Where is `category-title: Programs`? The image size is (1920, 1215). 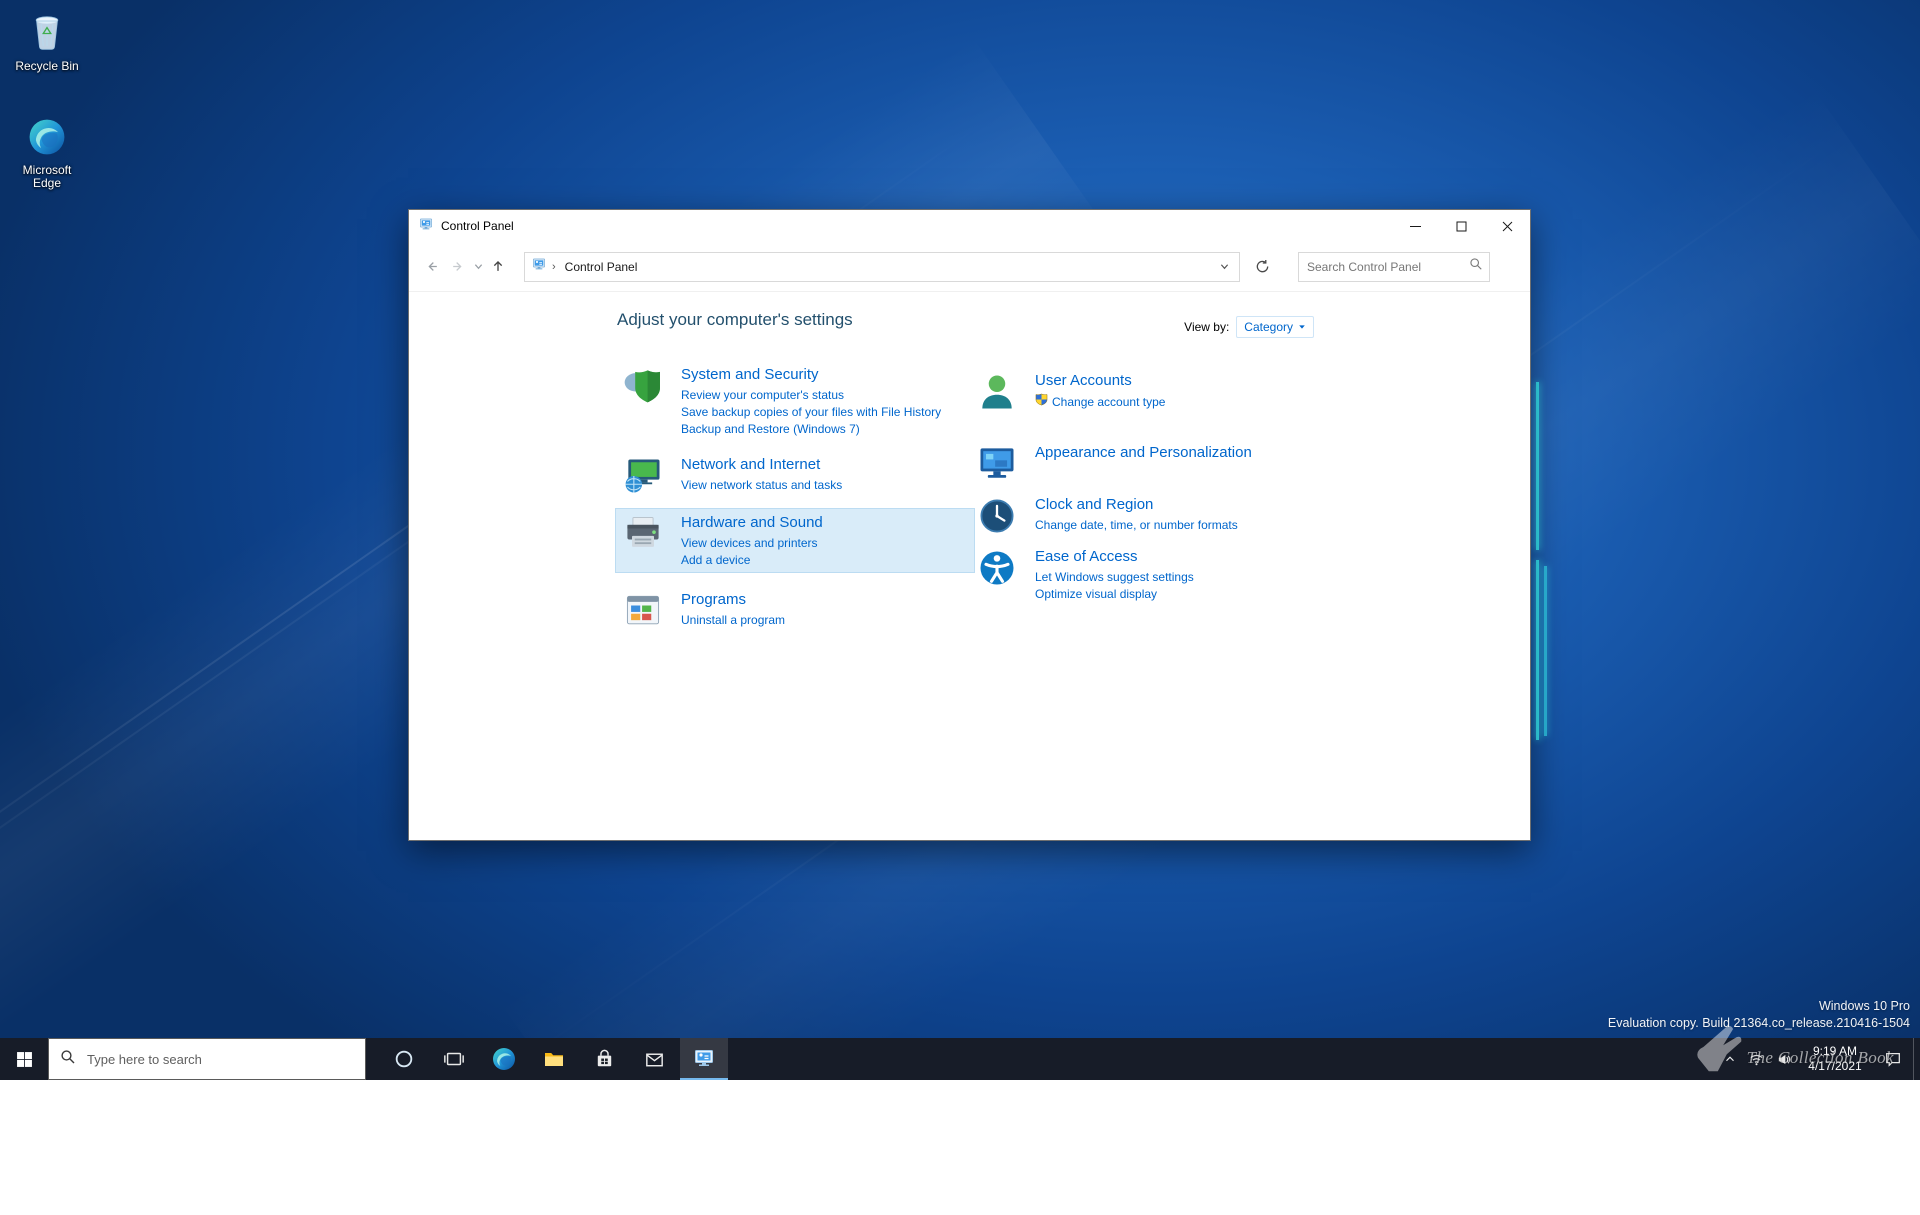
category-title: Programs is located at coordinates (733, 600).